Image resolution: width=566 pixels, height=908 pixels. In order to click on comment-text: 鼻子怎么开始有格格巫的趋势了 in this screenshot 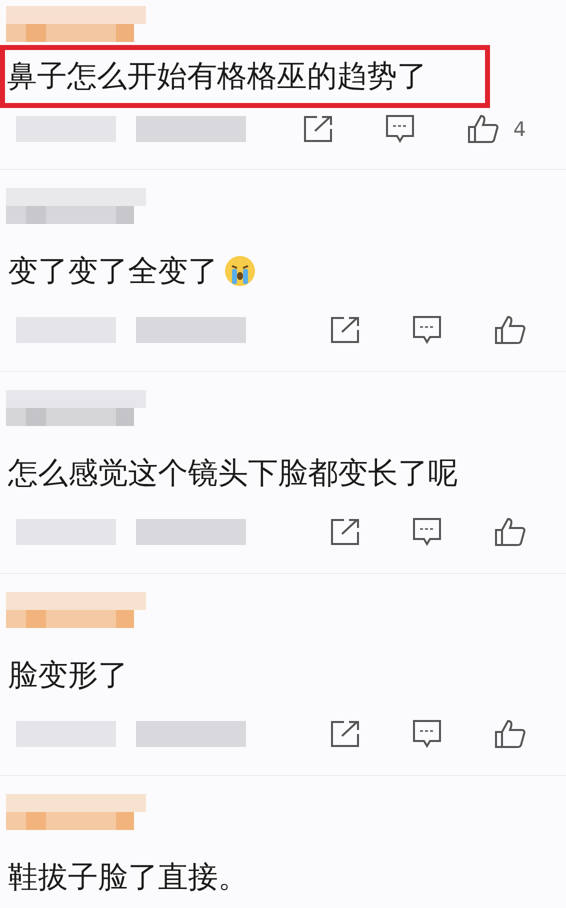, I will do `click(245, 76)`.